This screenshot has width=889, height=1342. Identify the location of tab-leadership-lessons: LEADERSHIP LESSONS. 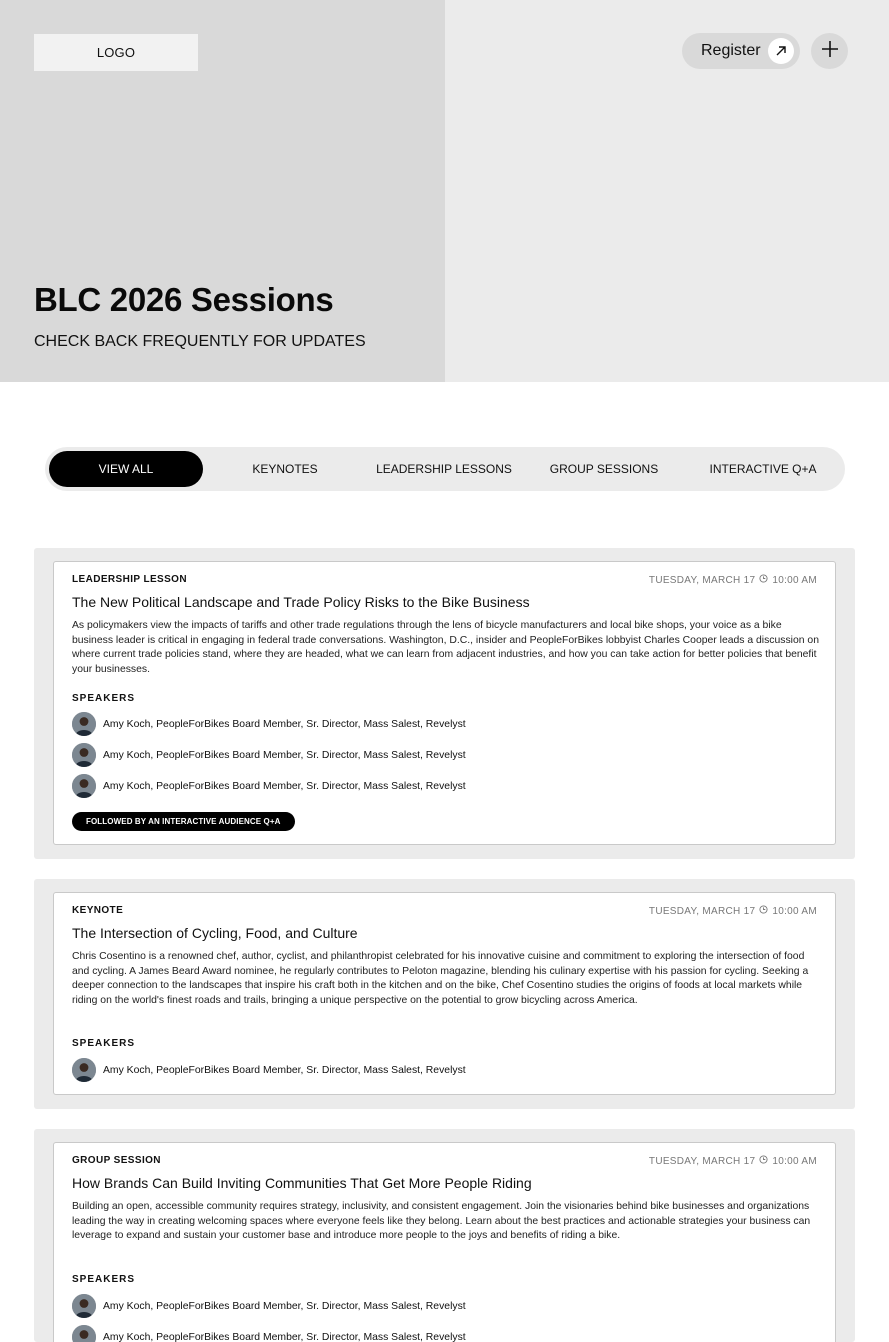
(444, 469).